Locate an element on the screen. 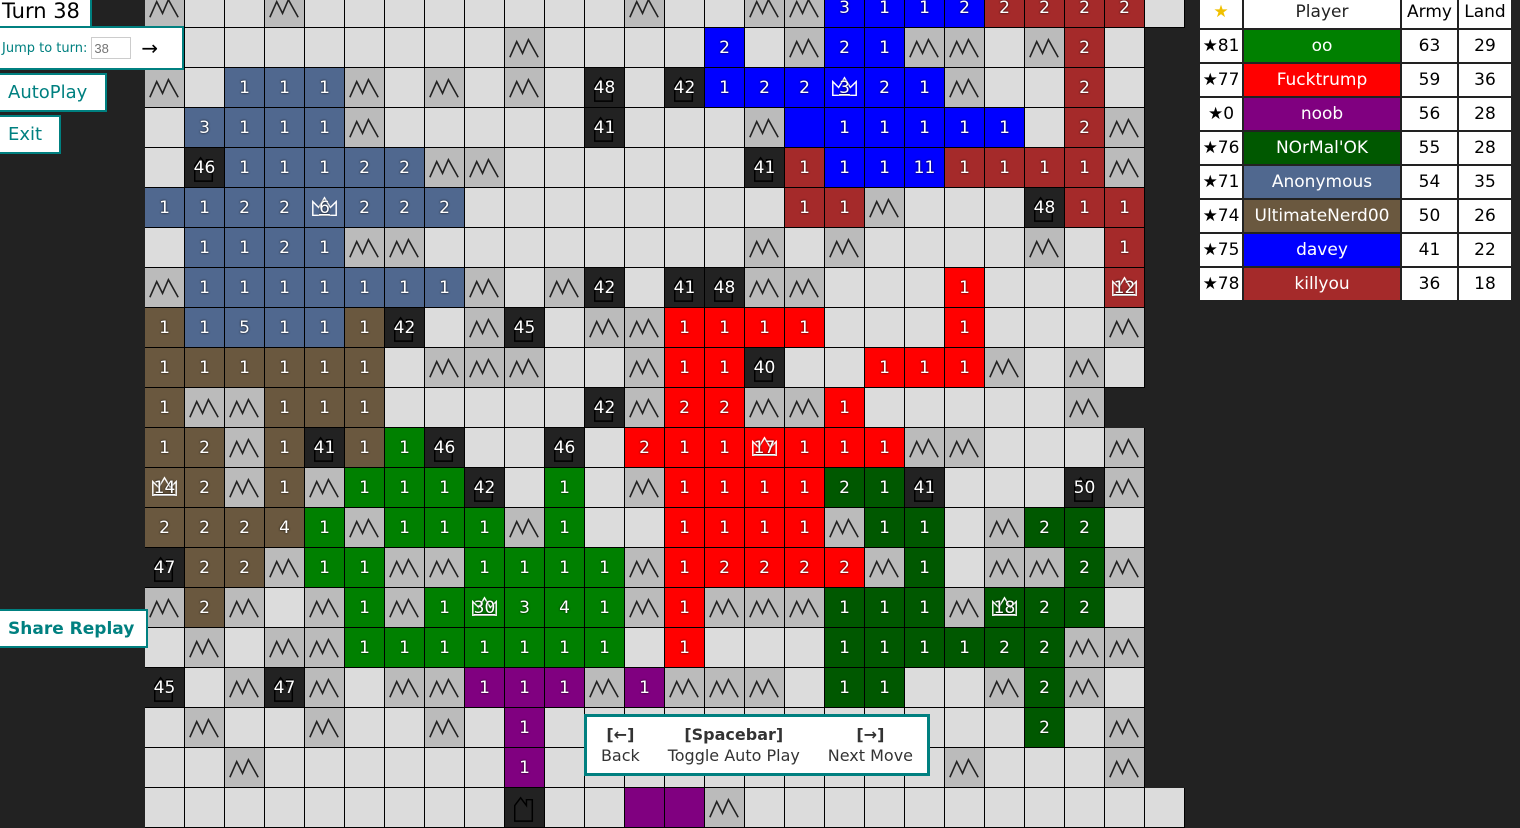 This screenshot has height=828, width=1520. city-tile: 48 is located at coordinates (1045, 208).